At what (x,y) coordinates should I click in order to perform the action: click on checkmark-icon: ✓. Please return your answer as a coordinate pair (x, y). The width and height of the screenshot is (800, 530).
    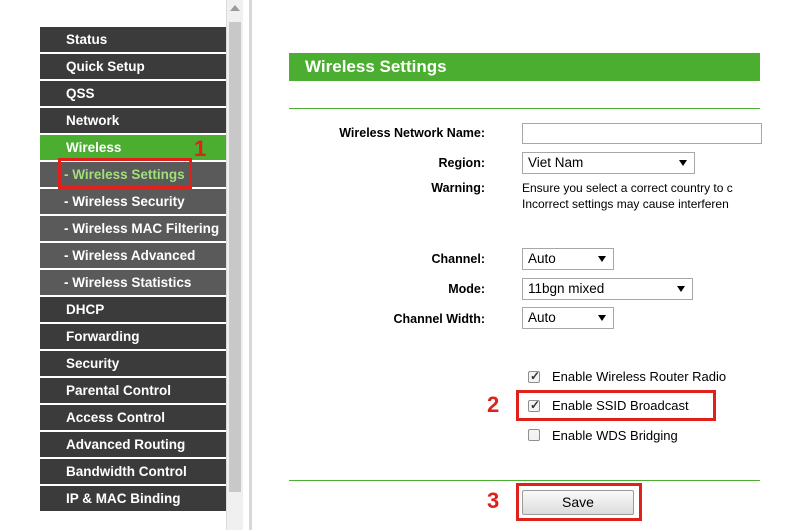
    Looking at the image, I should click on (535, 376).